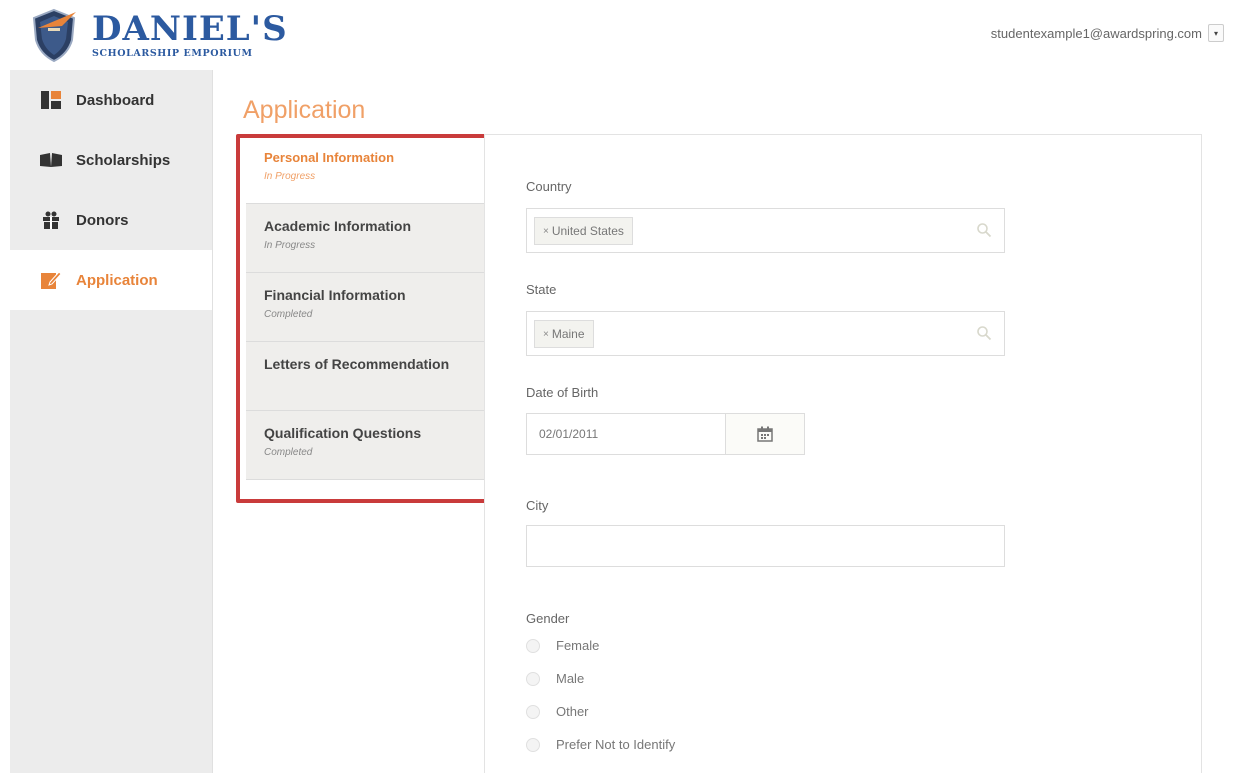 This screenshot has height=773, width=1250. What do you see at coordinates (549, 186) in the screenshot?
I see `country-label: Country` at bounding box center [549, 186].